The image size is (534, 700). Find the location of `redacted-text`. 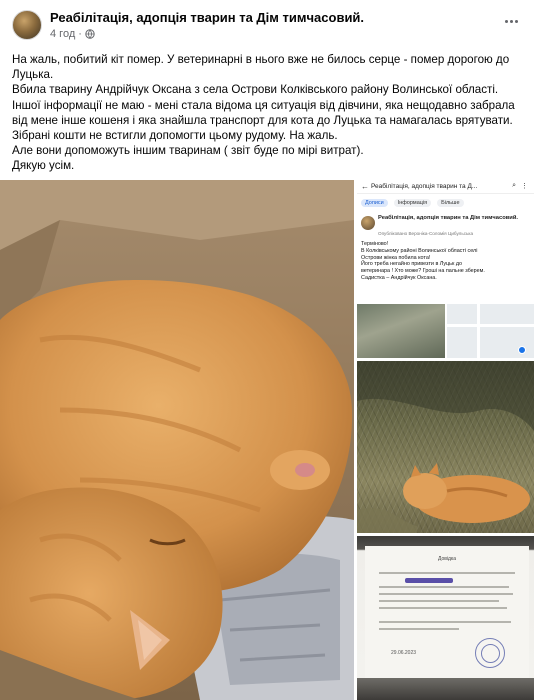

redacted-text is located at coordinates (429, 580).